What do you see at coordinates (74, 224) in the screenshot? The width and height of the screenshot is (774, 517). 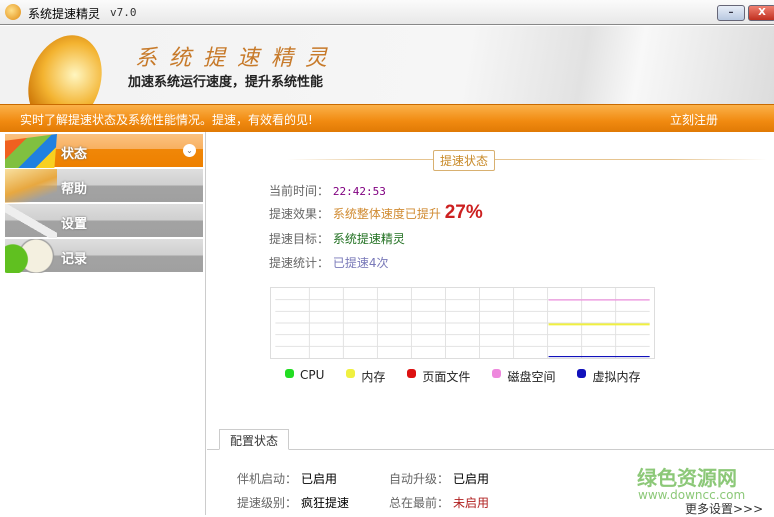 I see `sidebar-item-label: 设置` at bounding box center [74, 224].